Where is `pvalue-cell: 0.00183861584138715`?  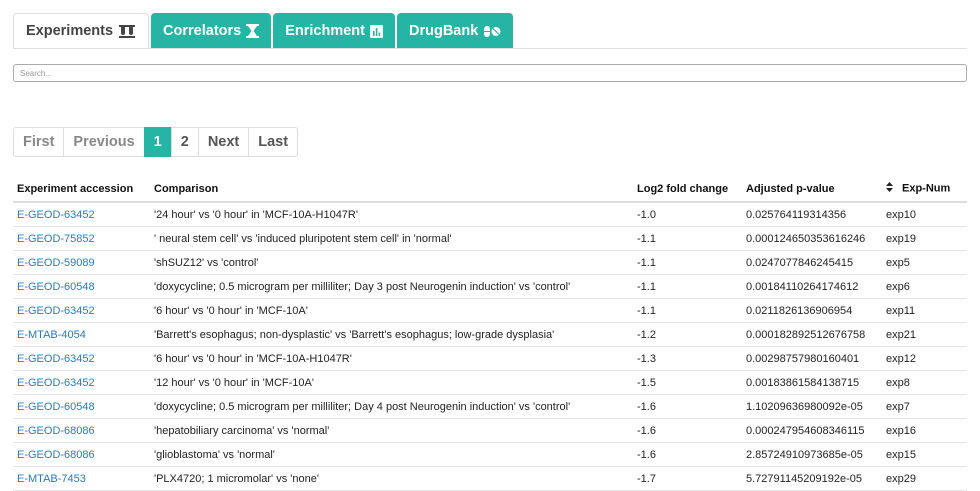
pvalue-cell: 0.00183861584138715 is located at coordinates (812, 382).